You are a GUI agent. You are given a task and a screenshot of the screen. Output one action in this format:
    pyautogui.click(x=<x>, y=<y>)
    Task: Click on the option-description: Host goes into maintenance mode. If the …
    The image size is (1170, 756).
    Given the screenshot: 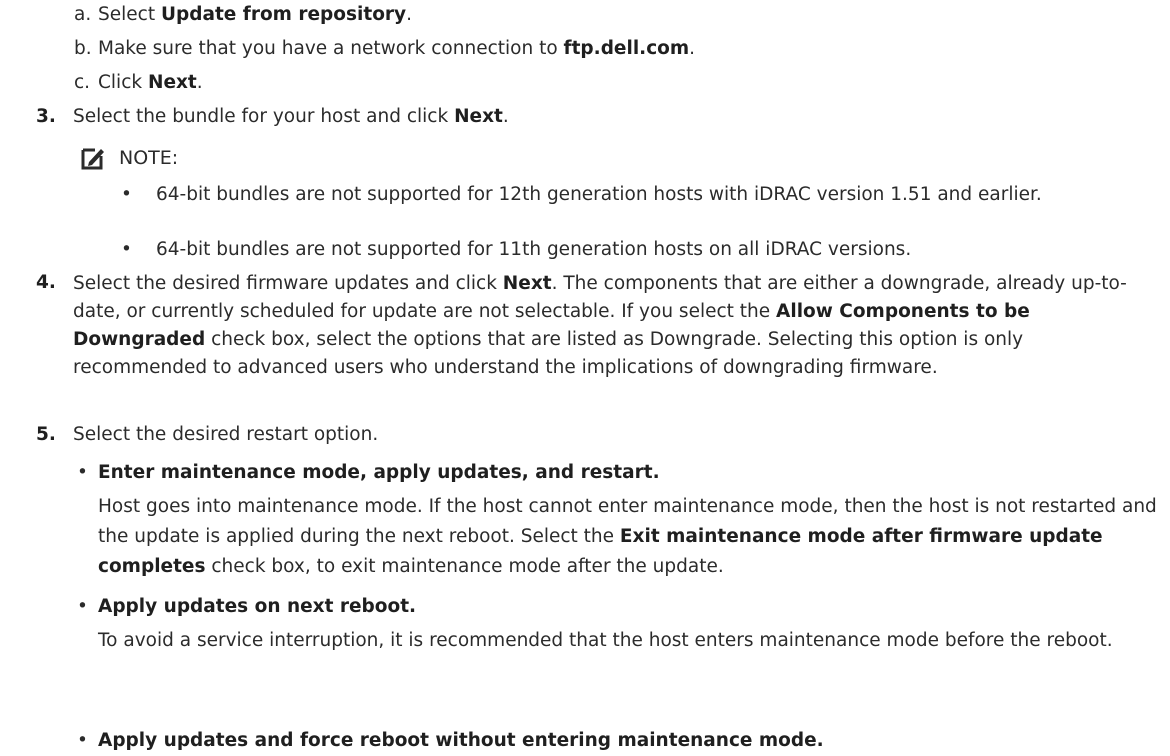 What is the action you would take?
    pyautogui.click(x=627, y=536)
    